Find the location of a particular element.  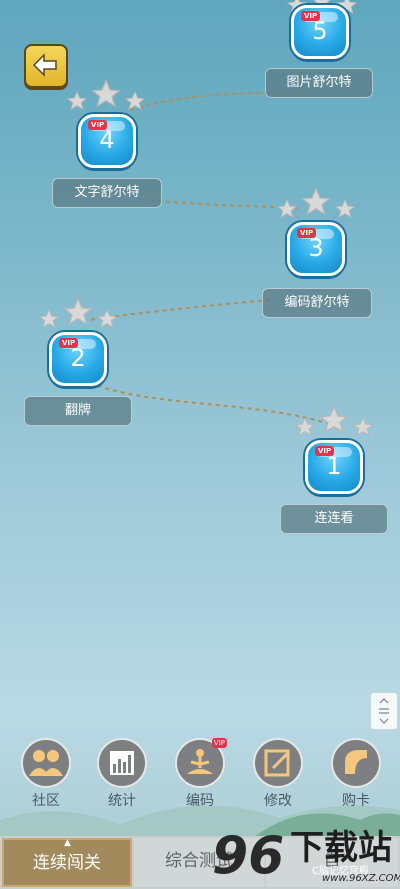

arrow-left-icon is located at coordinates (44, 65).